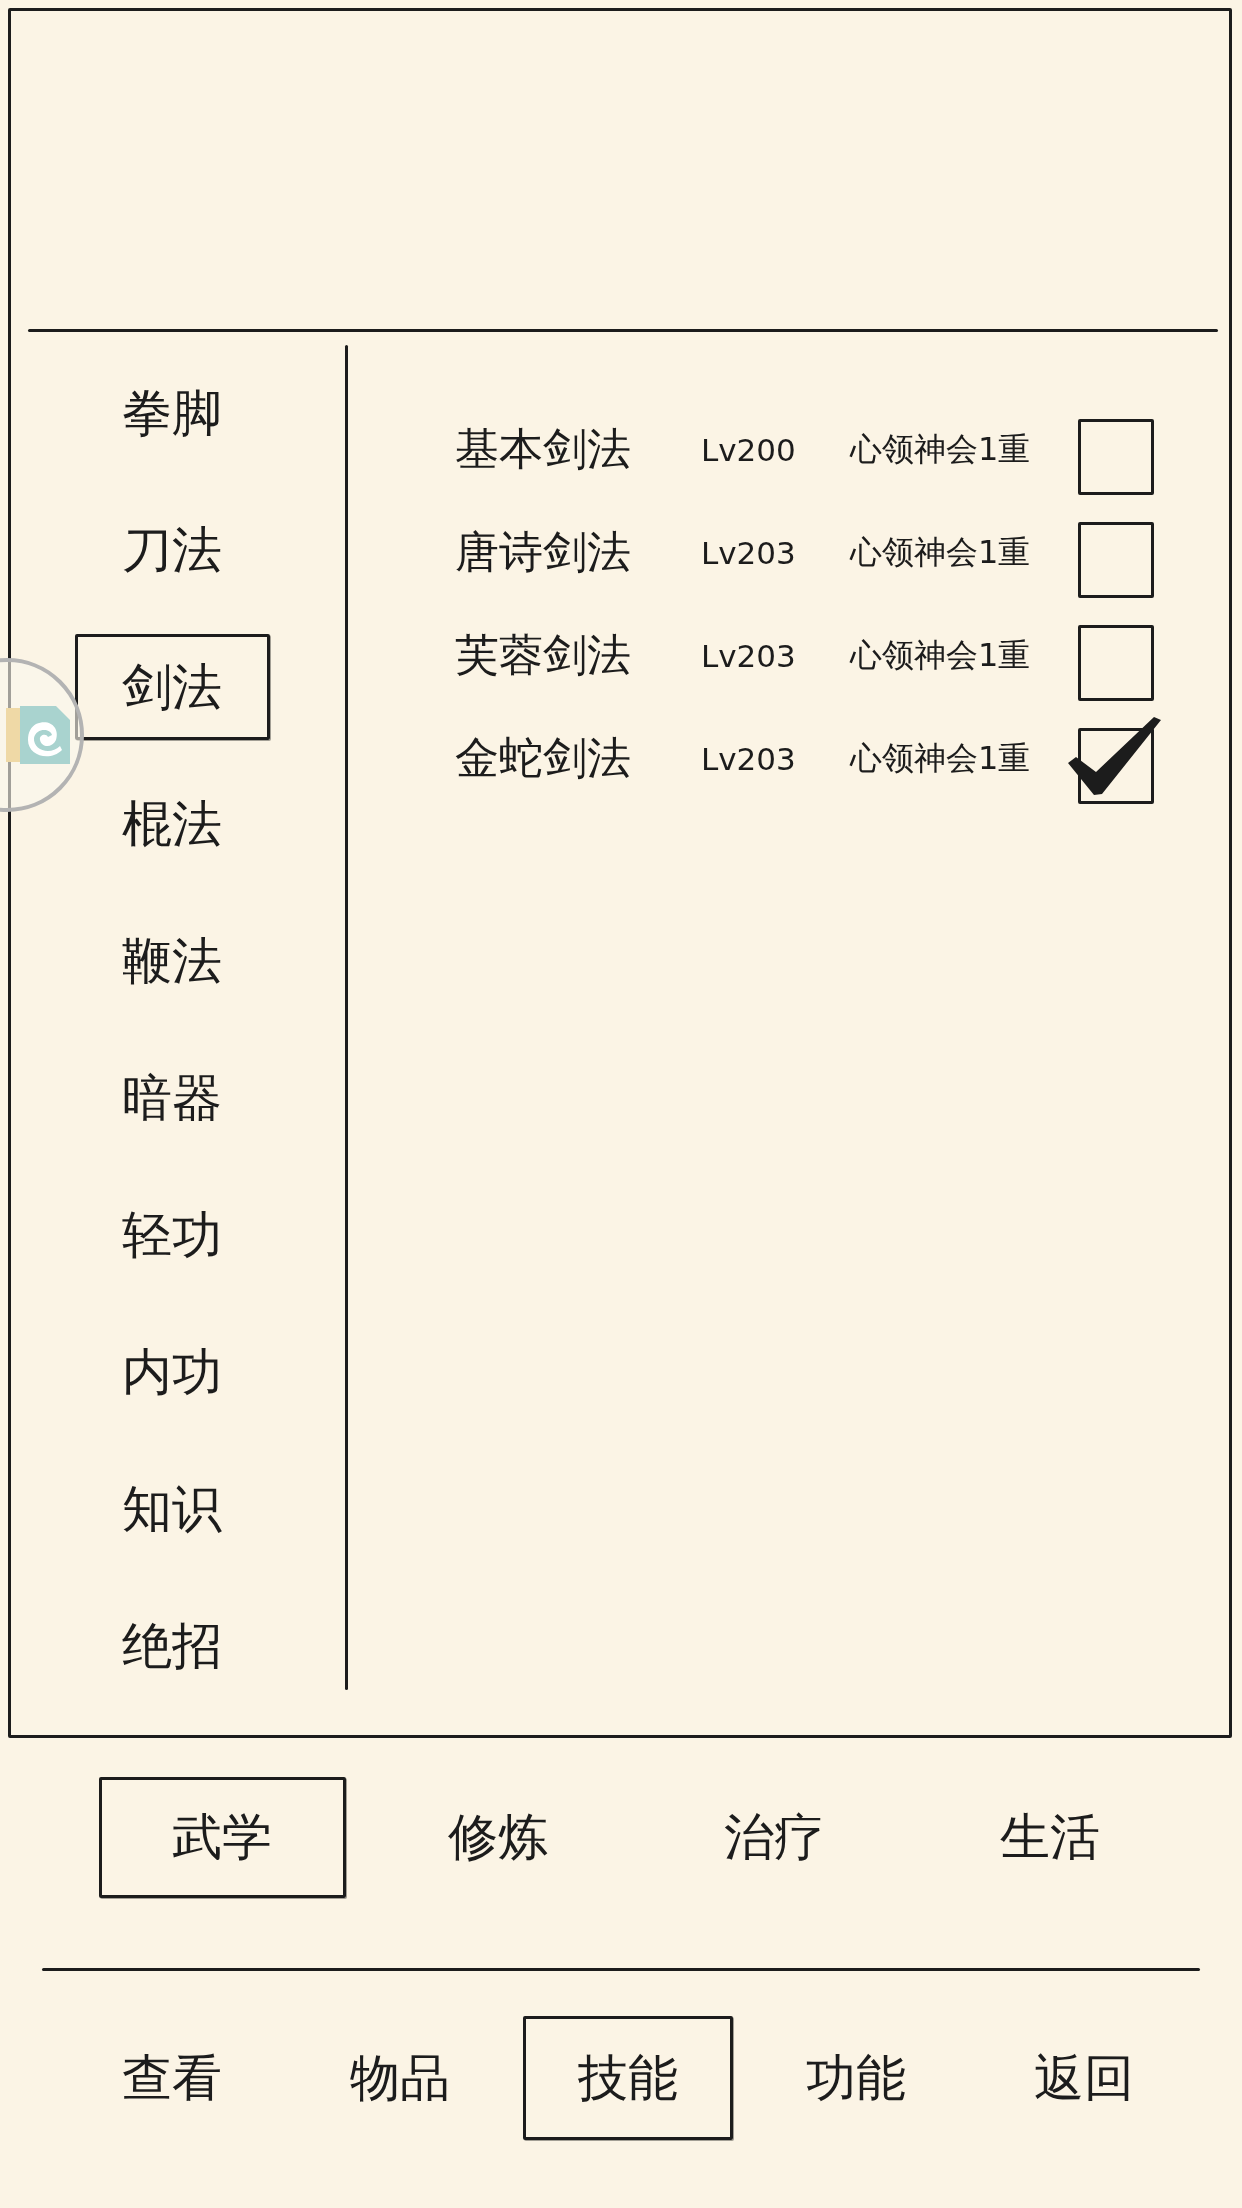 The width and height of the screenshot is (1242, 2208). What do you see at coordinates (749, 449) in the screenshot?
I see `skill-level: Lv200` at bounding box center [749, 449].